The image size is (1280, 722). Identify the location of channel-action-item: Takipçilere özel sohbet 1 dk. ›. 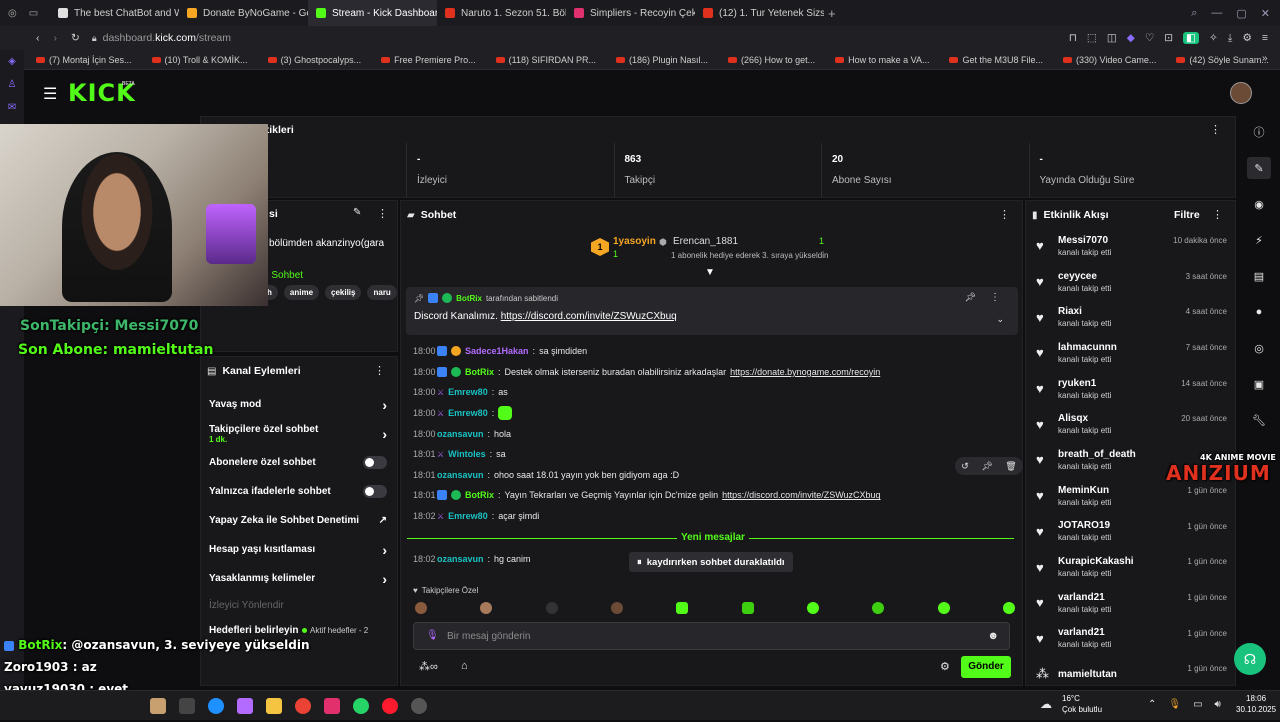
(299, 433).